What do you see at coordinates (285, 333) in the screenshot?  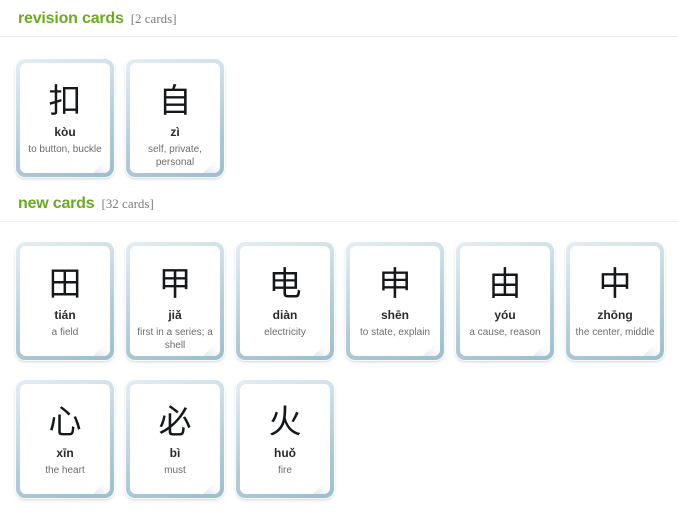 I see `flashcard-meaning: electricity` at bounding box center [285, 333].